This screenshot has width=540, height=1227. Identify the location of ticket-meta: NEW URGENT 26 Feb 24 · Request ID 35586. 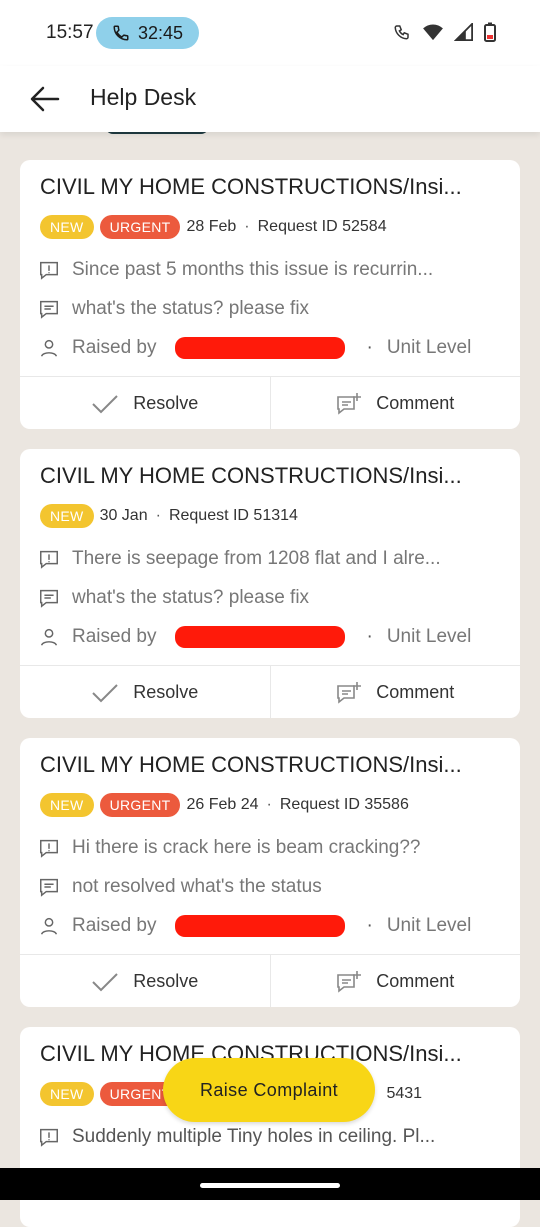
(224, 805).